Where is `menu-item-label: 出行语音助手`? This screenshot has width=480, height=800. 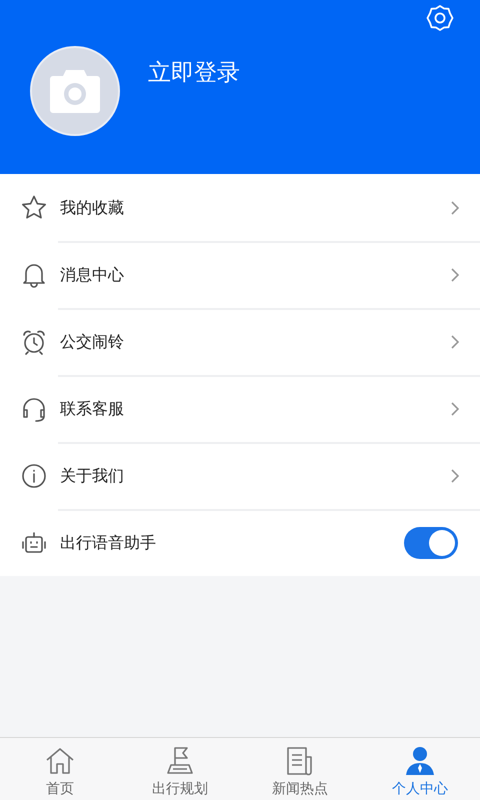
menu-item-label: 出行语音助手 is located at coordinates (108, 543).